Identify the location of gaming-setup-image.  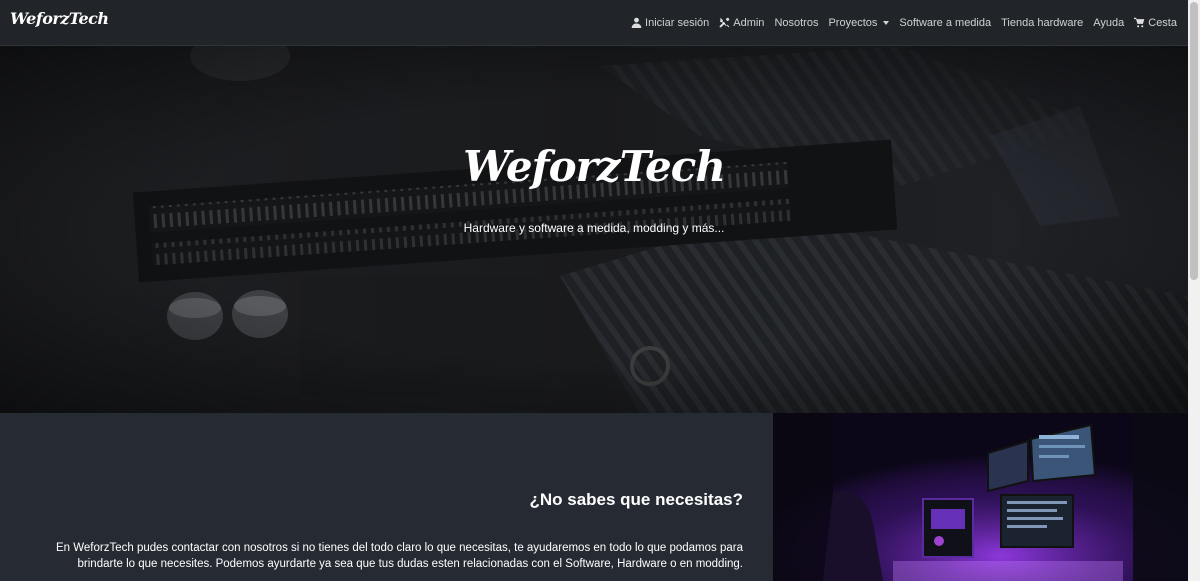
(980, 497).